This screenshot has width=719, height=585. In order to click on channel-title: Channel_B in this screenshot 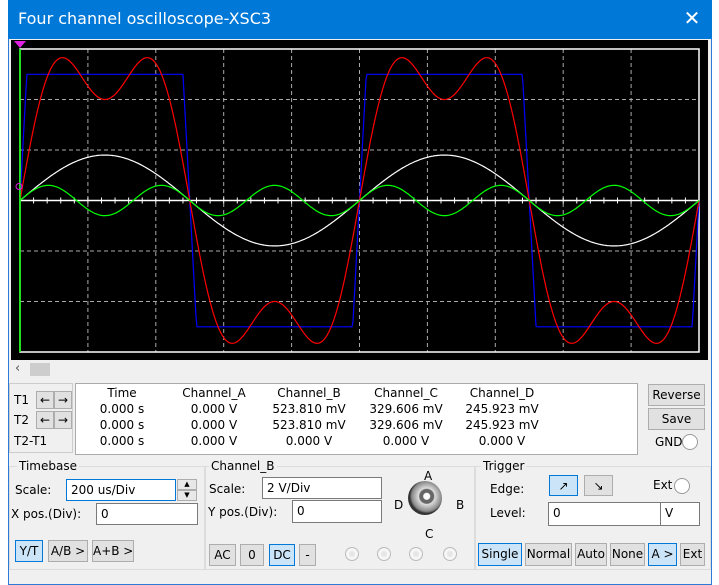, I will do `click(243, 466)`.